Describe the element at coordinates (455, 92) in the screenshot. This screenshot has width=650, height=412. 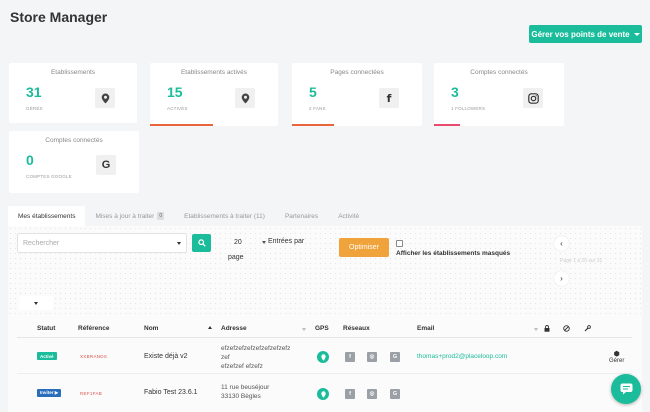
I see `stat-card-value: 3` at that location.